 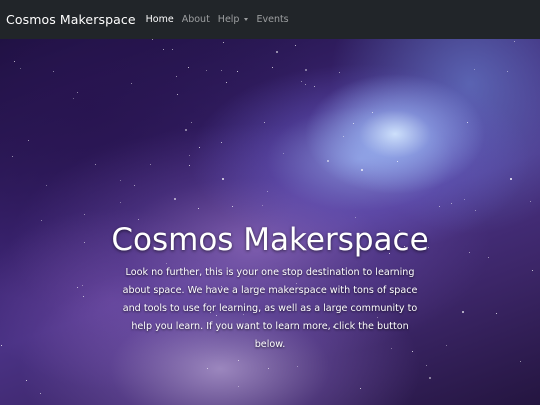 What do you see at coordinates (196, 19) in the screenshot?
I see `nav-link-about: About` at bounding box center [196, 19].